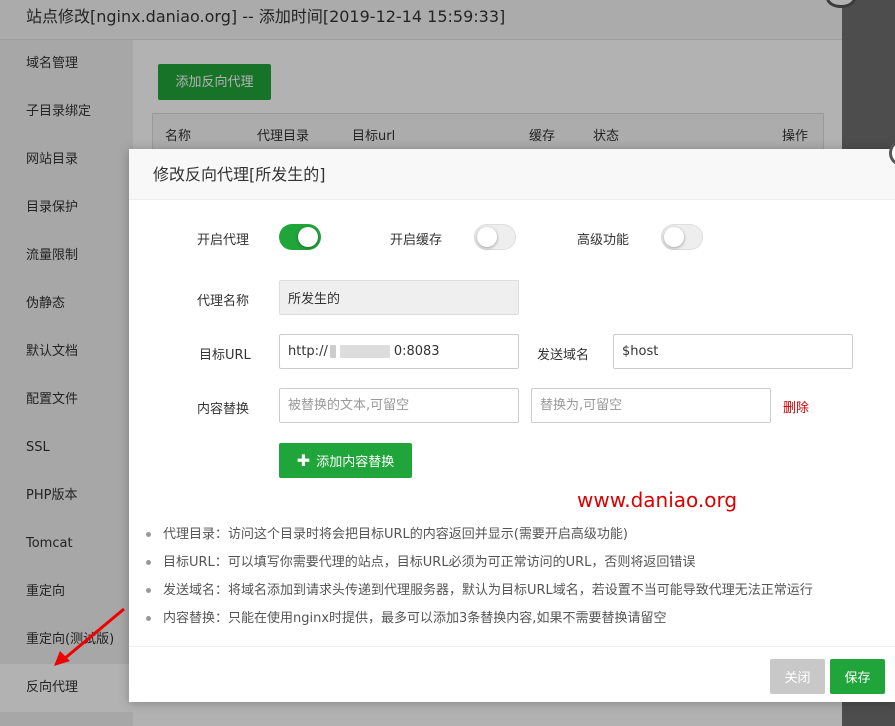 The width and height of the screenshot is (895, 726). I want to click on enable-cache-label: 开启缓存, so click(416, 240).